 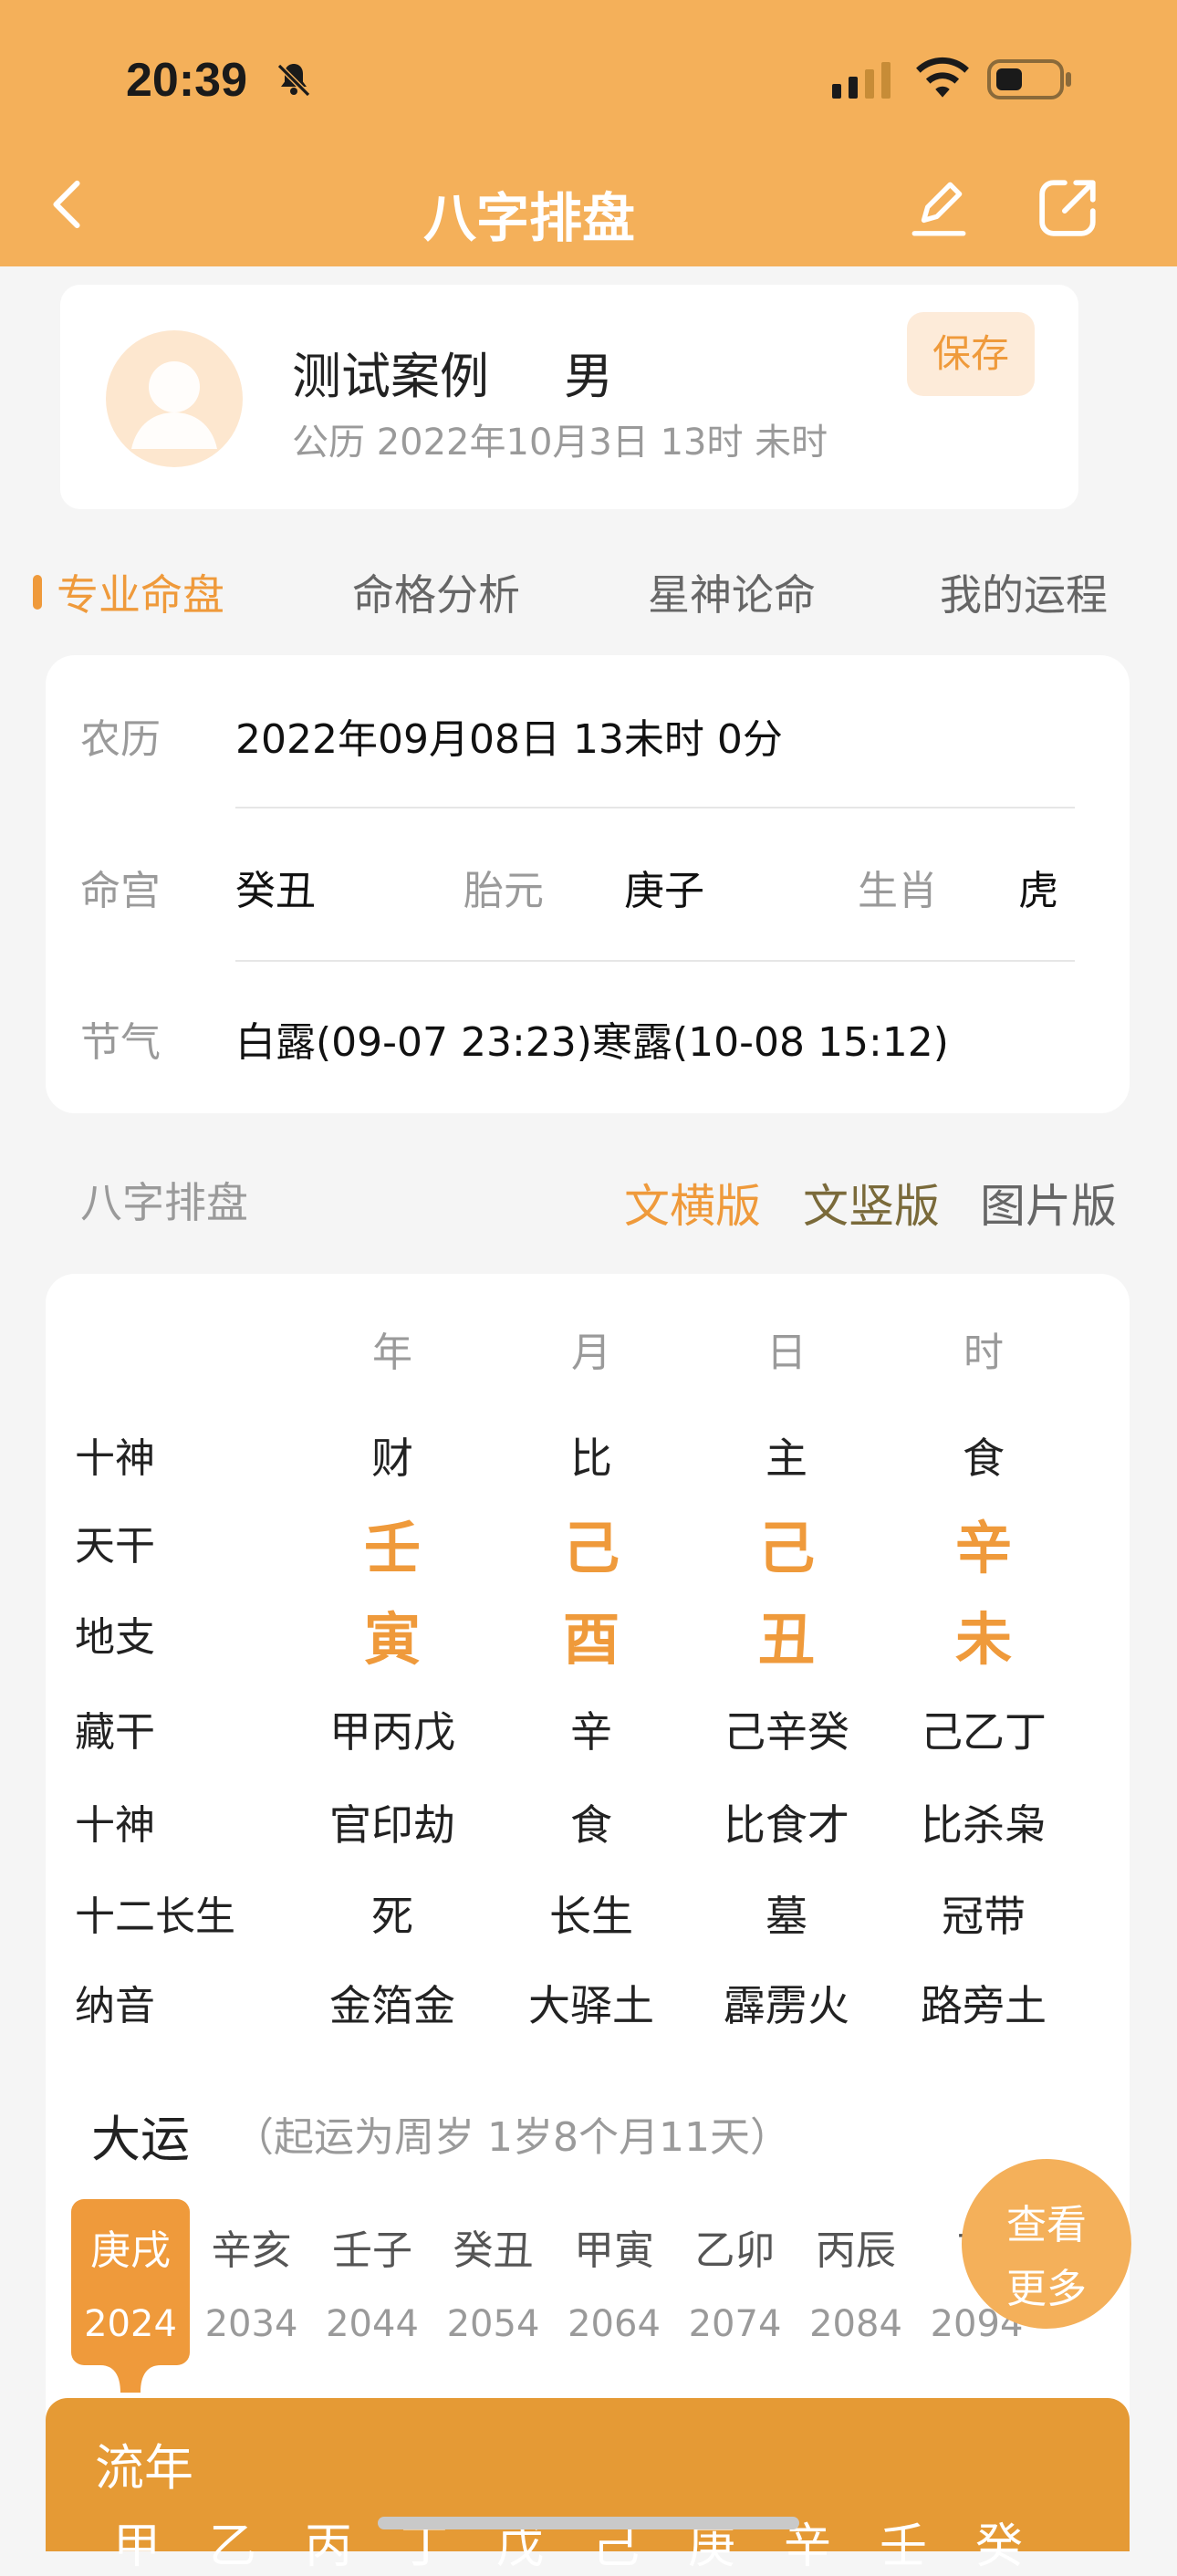 I want to click on row-label: 纳音, so click(x=115, y=2006).